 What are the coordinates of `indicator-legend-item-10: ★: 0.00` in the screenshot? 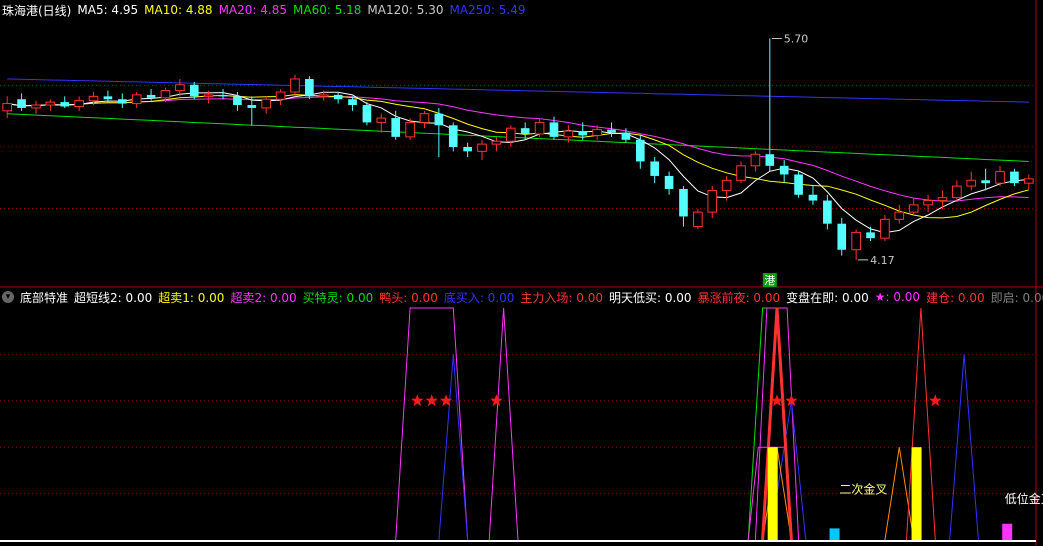 It's located at (897, 297).